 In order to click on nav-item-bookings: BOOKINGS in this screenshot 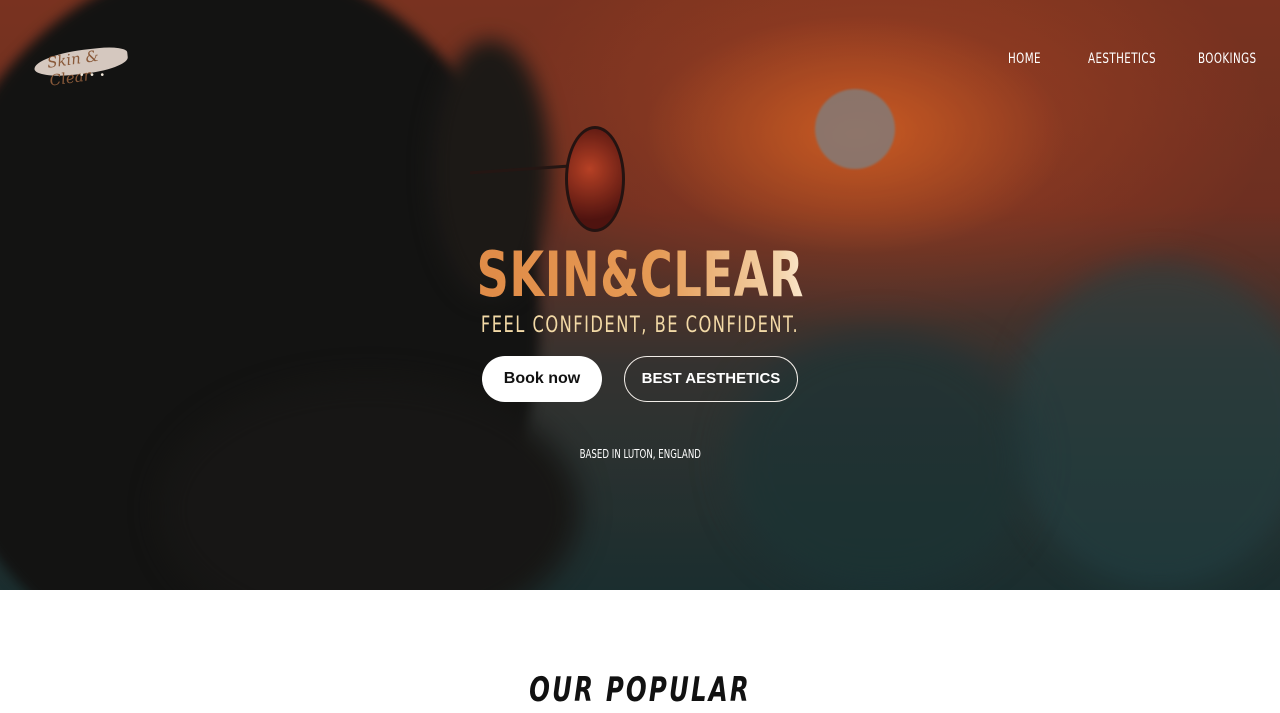, I will do `click(1227, 61)`.